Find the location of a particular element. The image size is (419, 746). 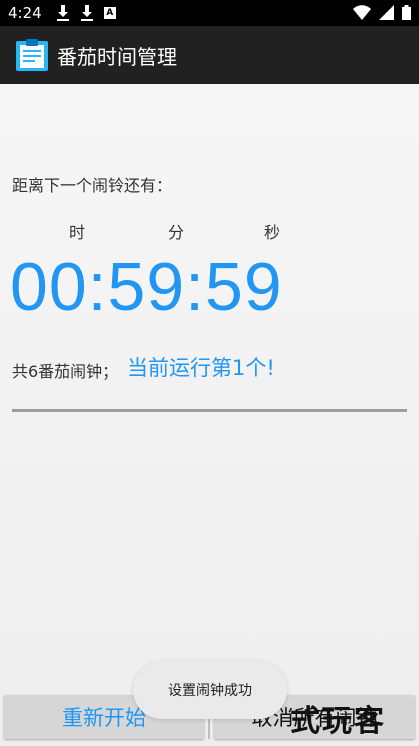

status-time: 4:24 is located at coordinates (25, 13).